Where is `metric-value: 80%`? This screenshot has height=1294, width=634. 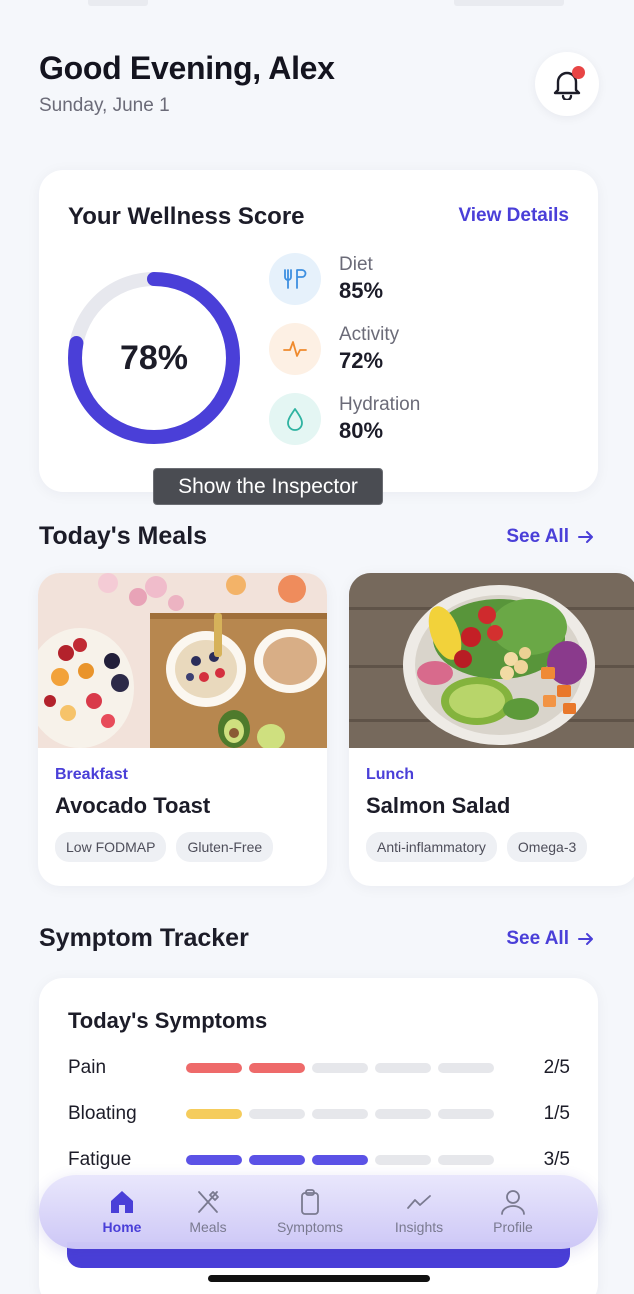
metric-value: 80% is located at coordinates (361, 430).